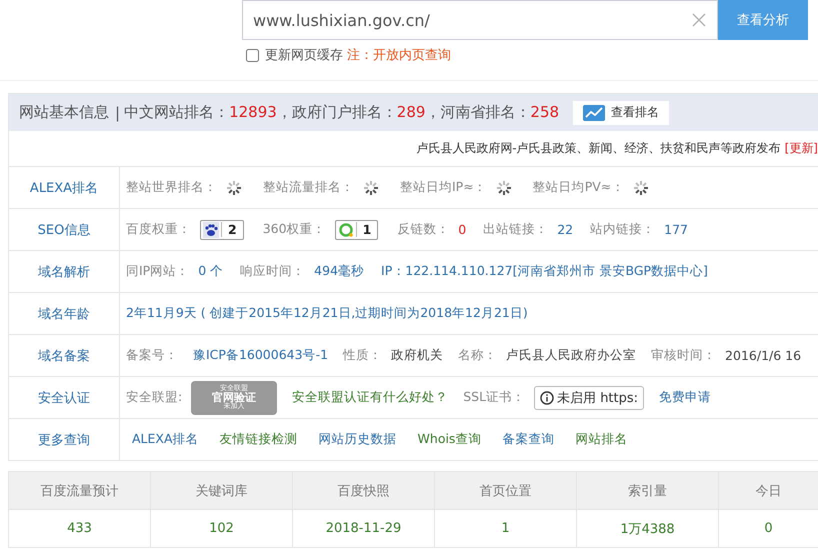 This screenshot has height=553, width=818. Describe the element at coordinates (683, 355) in the screenshot. I see `field-label: 审核时间：` at that location.